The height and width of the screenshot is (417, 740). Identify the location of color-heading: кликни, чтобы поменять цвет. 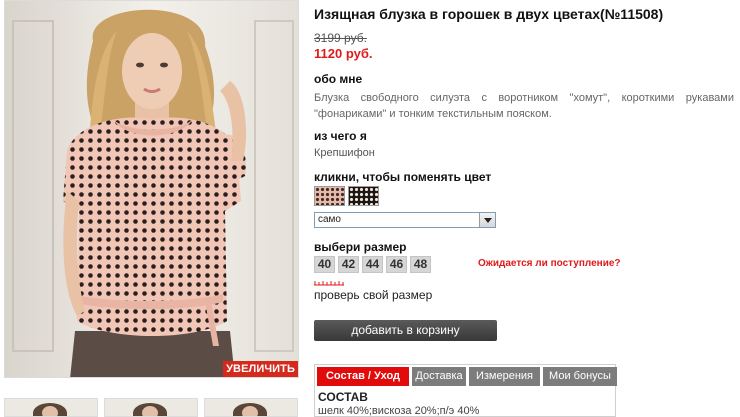
(403, 177).